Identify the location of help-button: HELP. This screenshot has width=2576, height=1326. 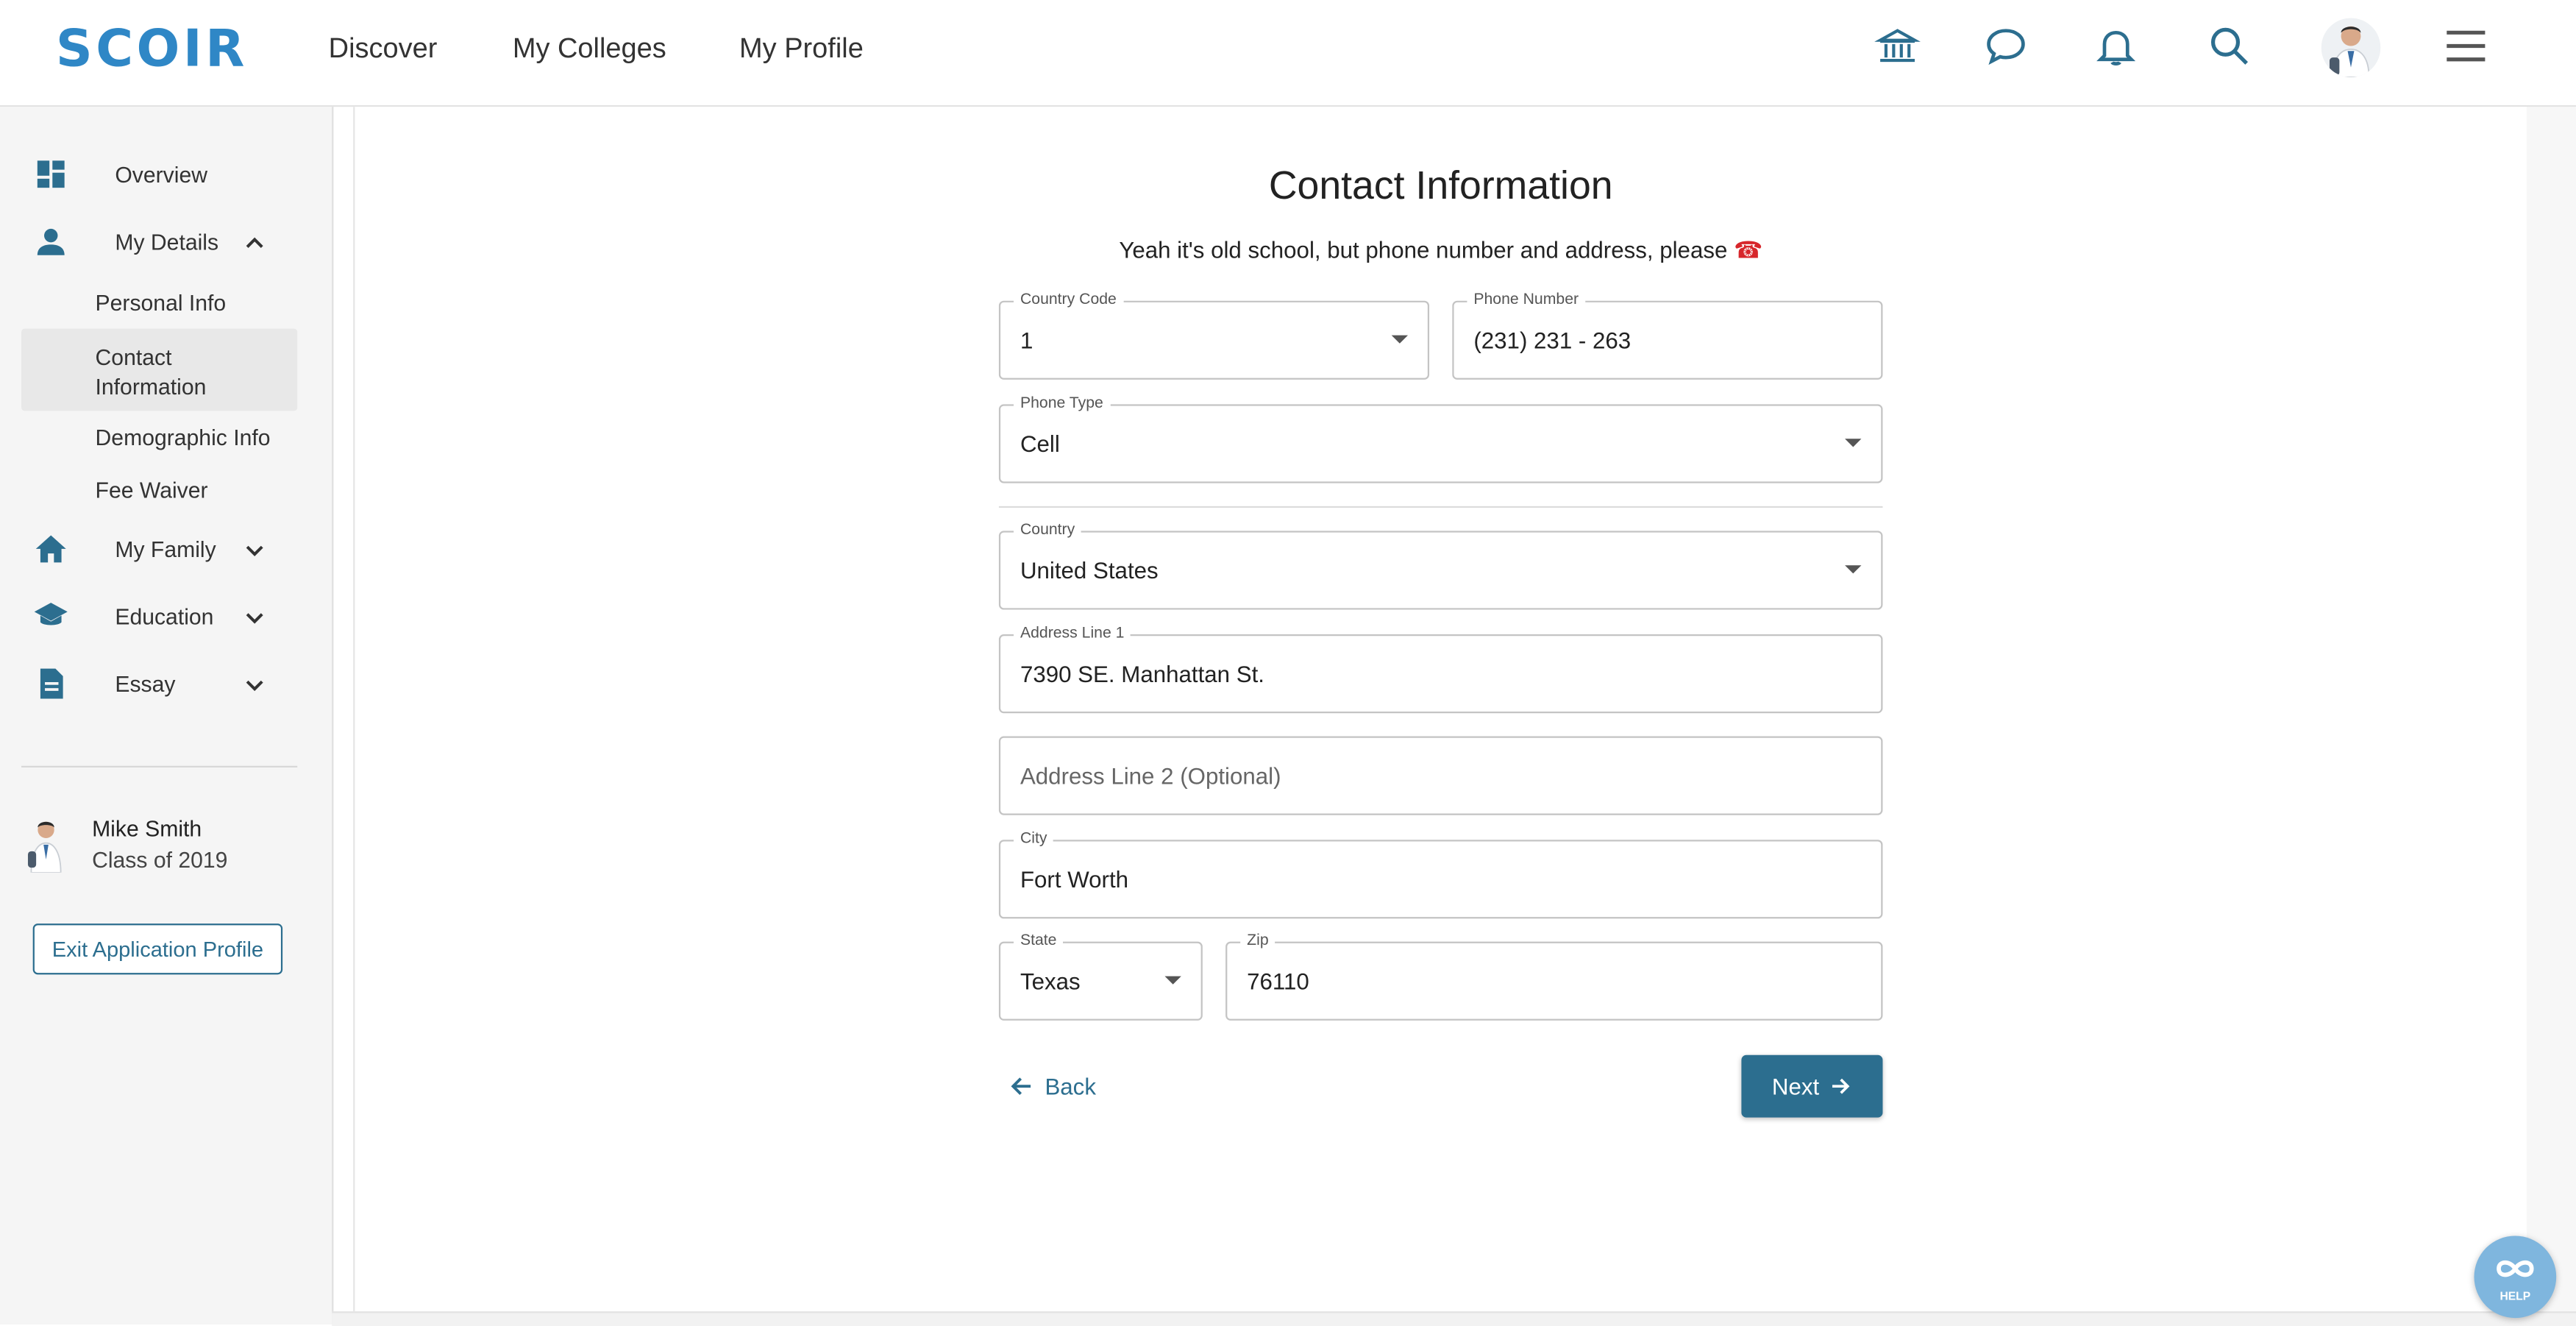
(2515, 1277).